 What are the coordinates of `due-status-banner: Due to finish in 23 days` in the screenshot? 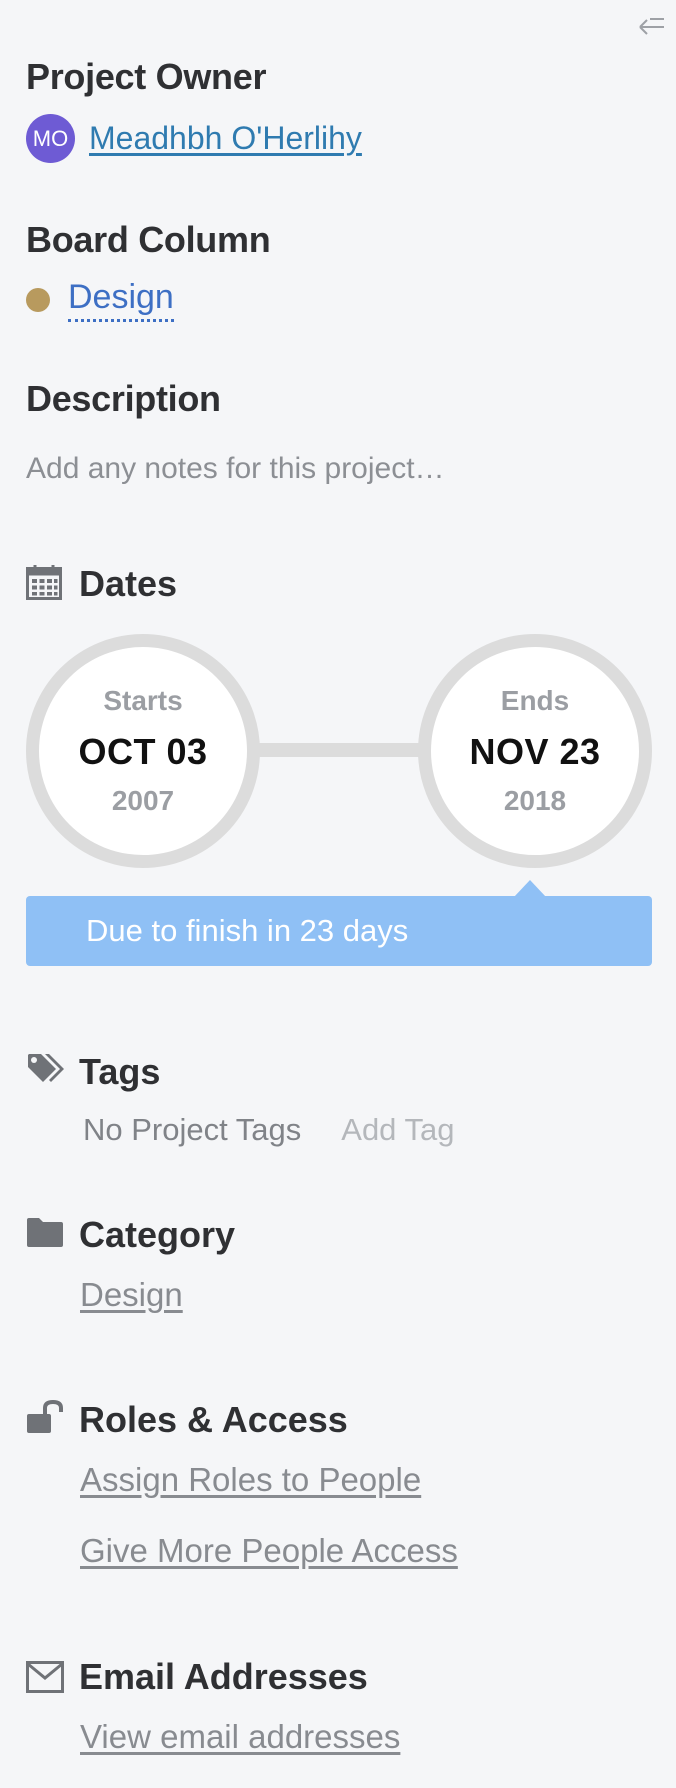 It's located at (339, 931).